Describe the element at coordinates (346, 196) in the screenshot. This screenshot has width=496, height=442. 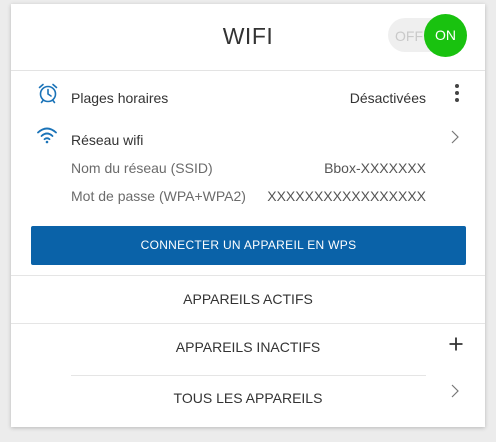
I see `password-value: XXXXXXXXXXXXXXXXX` at that location.